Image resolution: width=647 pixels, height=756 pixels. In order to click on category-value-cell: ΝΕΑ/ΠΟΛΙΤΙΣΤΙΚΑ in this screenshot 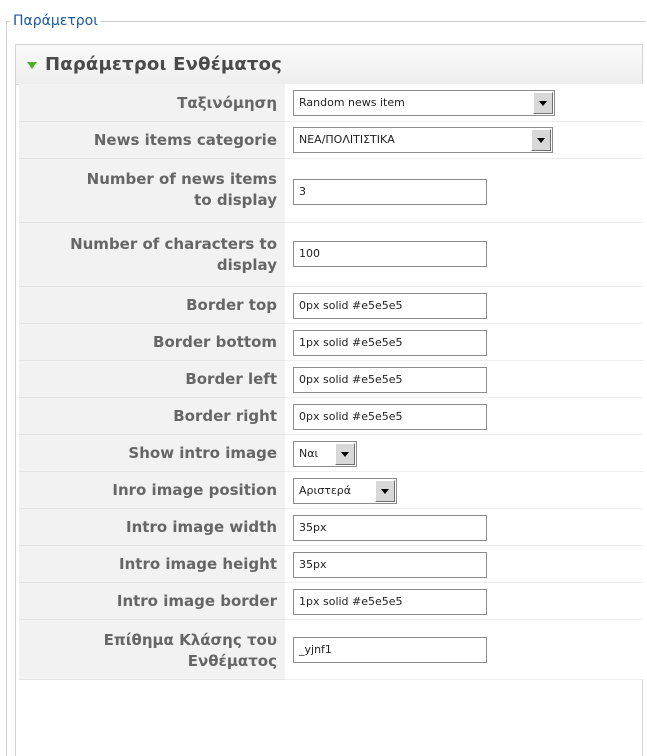, I will do `click(464, 140)`.